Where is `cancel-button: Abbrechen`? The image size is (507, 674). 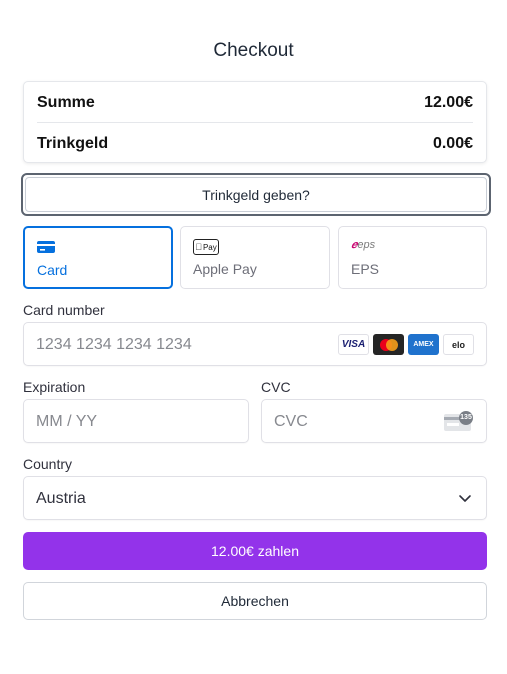
cancel-button: Abbrechen is located at coordinates (255, 601).